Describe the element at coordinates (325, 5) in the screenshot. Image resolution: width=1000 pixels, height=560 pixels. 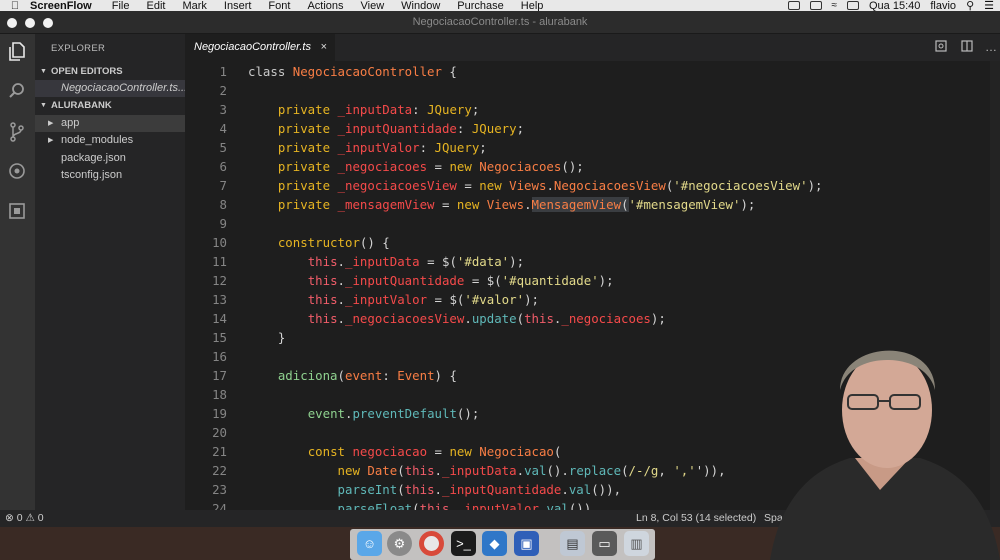
I see `menu-actions: Actions` at that location.